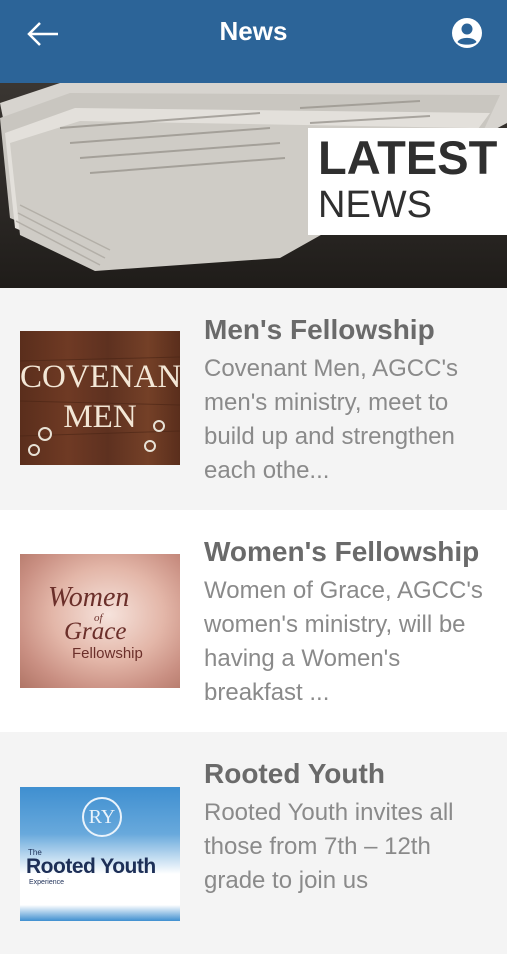 This screenshot has width=507, height=954. What do you see at coordinates (100, 417) in the screenshot?
I see `thumb-line2: MEN` at bounding box center [100, 417].